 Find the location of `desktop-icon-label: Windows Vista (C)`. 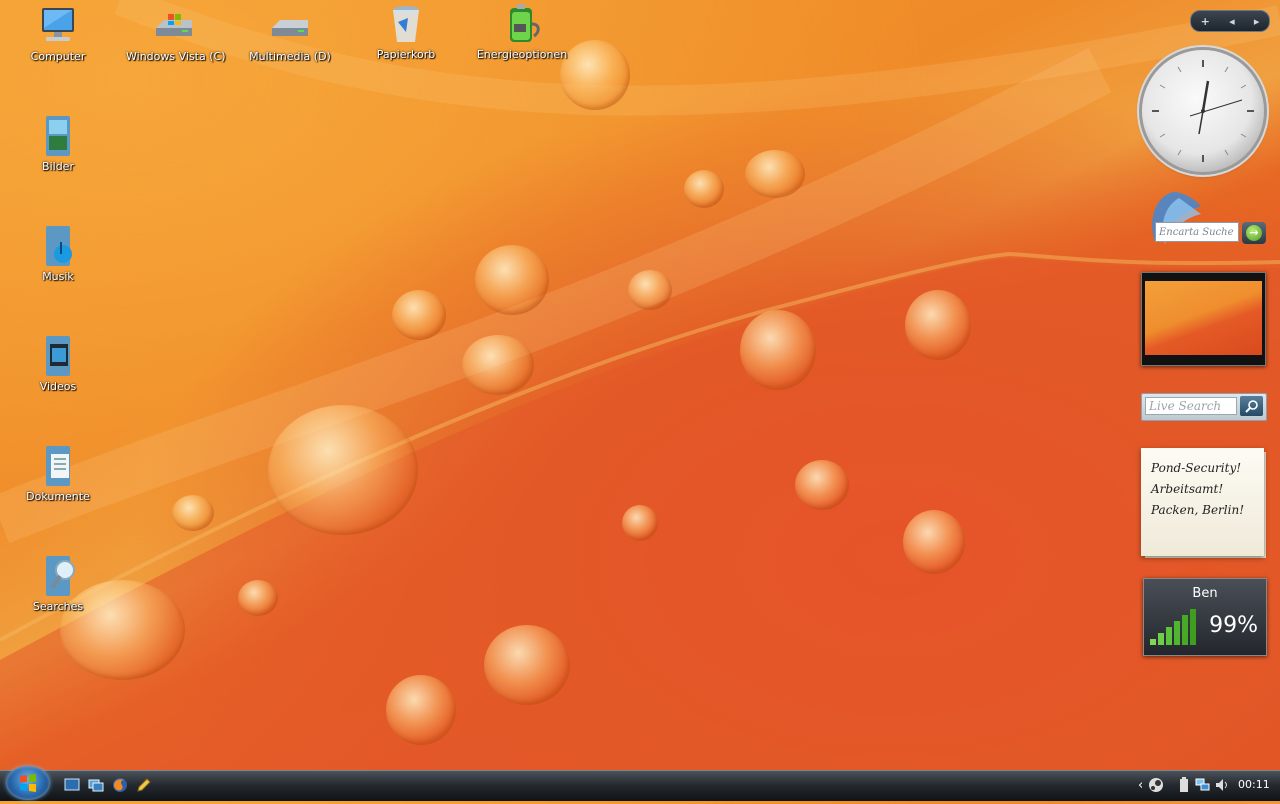

desktop-icon-label: Windows Vista (C) is located at coordinates (176, 56).